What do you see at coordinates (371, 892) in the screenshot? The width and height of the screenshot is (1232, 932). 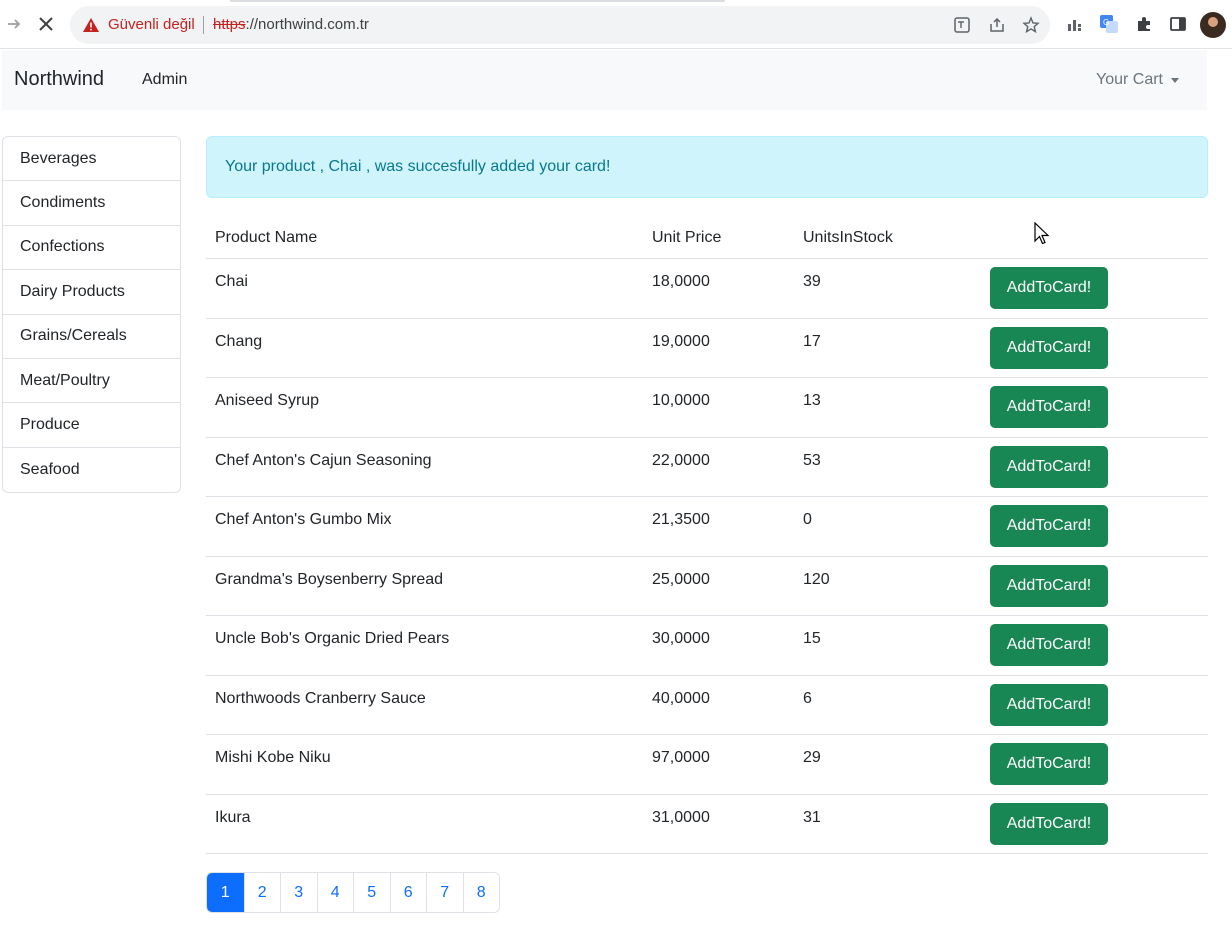 I see `page-link-5: 5` at bounding box center [371, 892].